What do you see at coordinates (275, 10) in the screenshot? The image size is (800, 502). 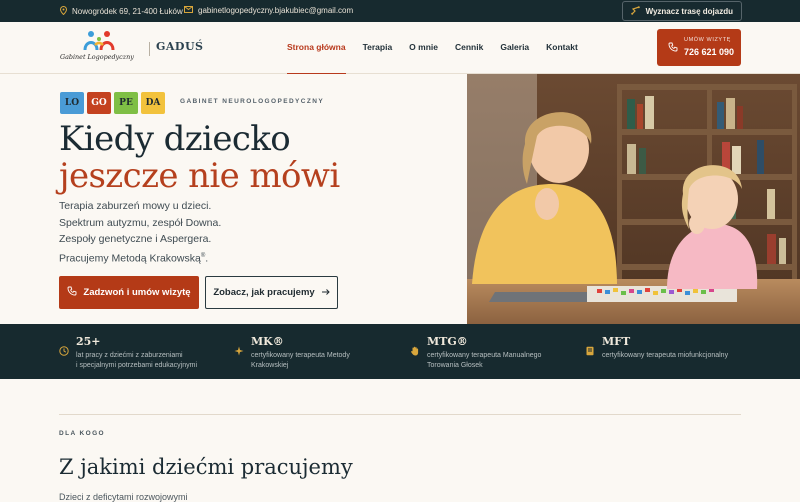 I see `email-link: gabinetlogopedyczny.bjakubiec@gmail.com` at bounding box center [275, 10].